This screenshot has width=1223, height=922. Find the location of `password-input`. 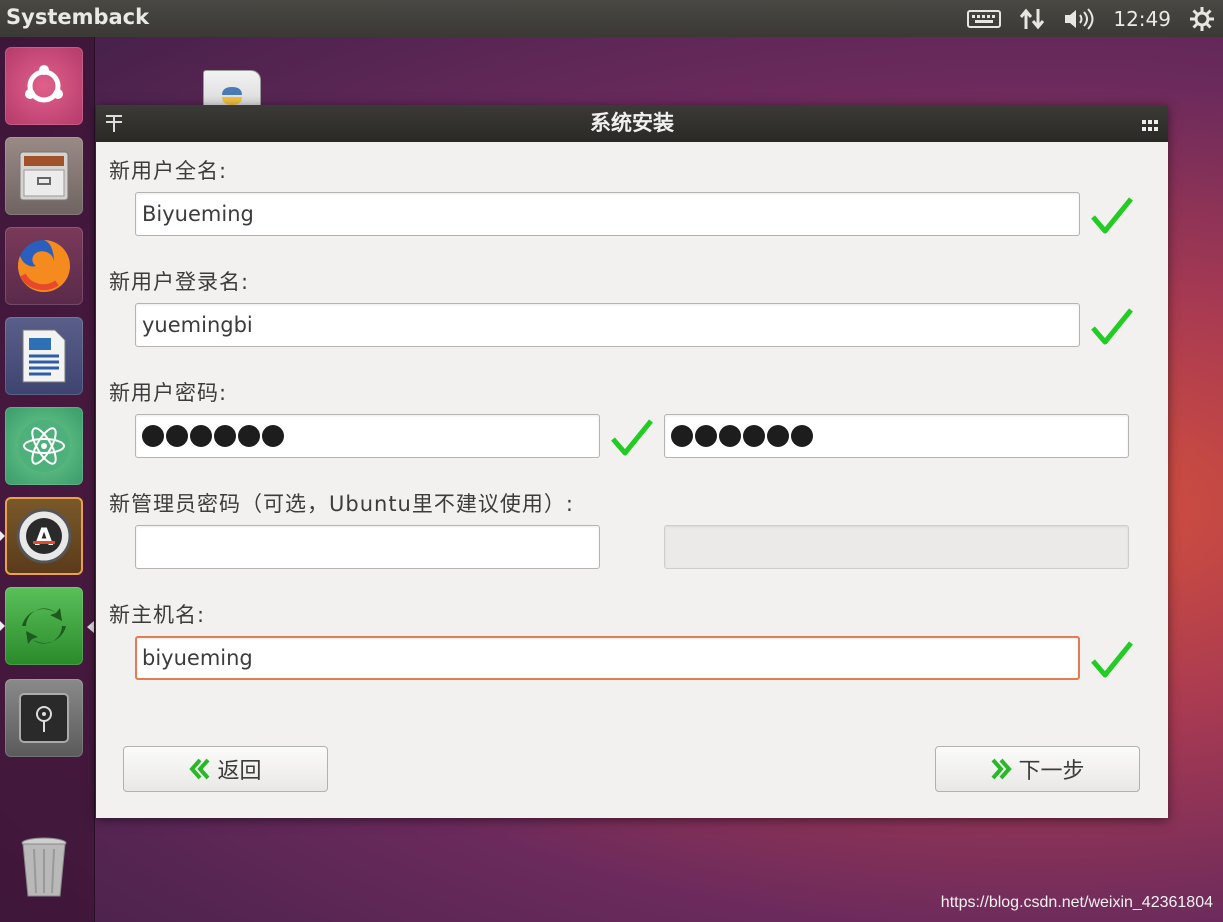

password-input is located at coordinates (367, 436).